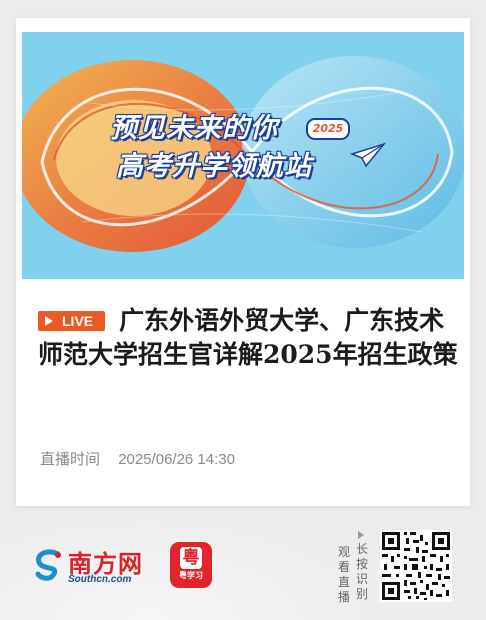 The width and height of the screenshot is (486, 620). What do you see at coordinates (191, 558) in the screenshot?
I see `app-glyph: 粤` at bounding box center [191, 558].